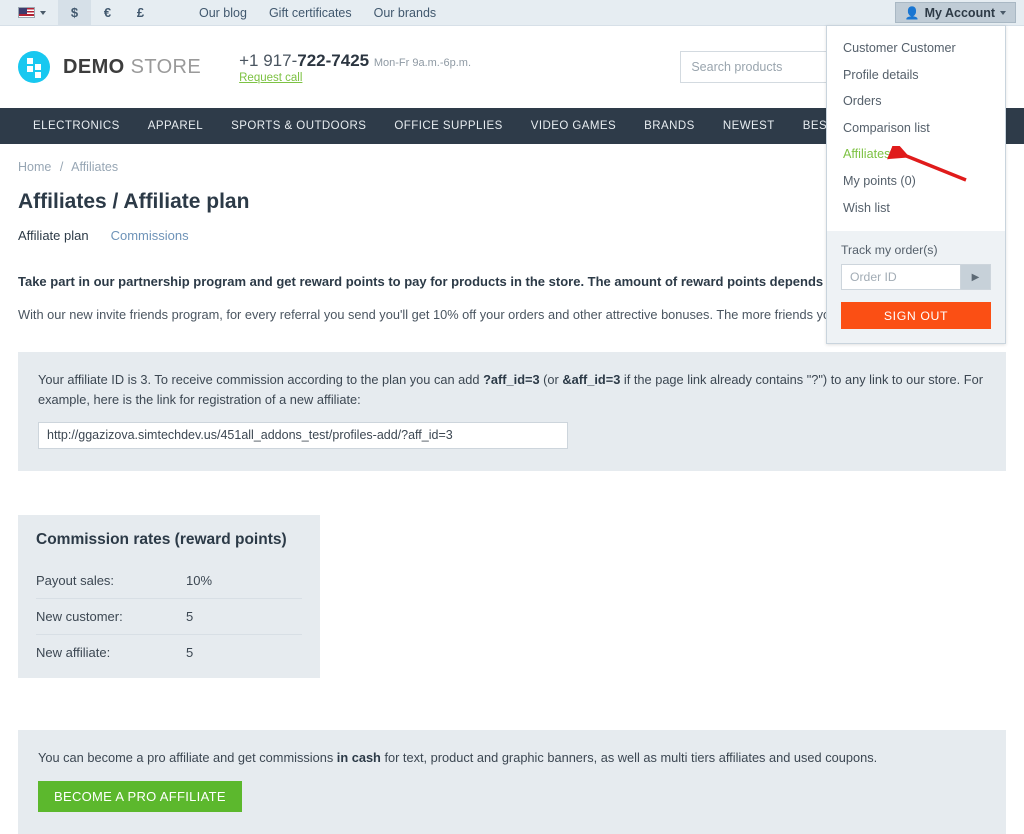 The width and height of the screenshot is (1024, 834). Describe the element at coordinates (53, 235) in the screenshot. I see `tab-affiliate-plan: Affiliate plan` at that location.